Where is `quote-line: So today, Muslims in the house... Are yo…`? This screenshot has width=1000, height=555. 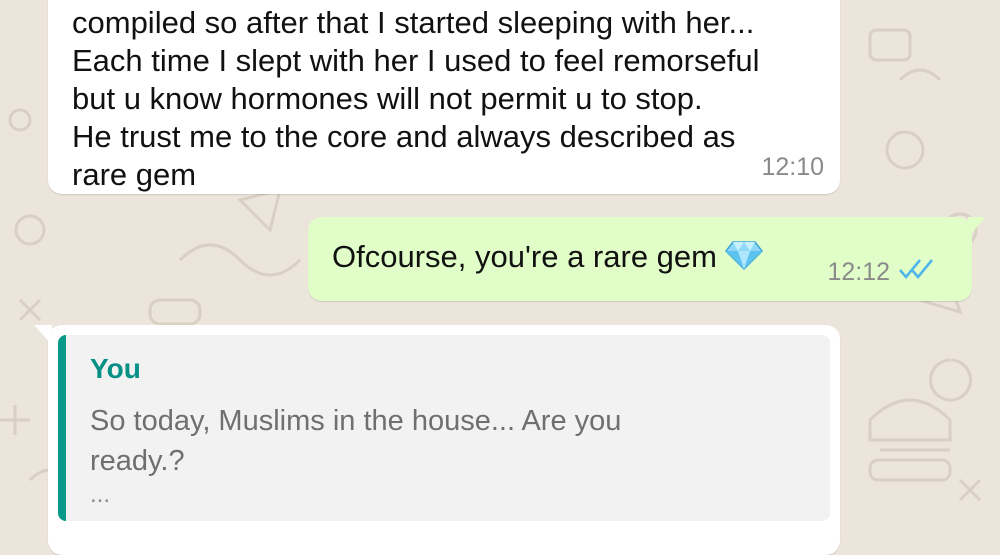
quote-line: So today, Muslims in the house... Are yo… is located at coordinates (356, 421).